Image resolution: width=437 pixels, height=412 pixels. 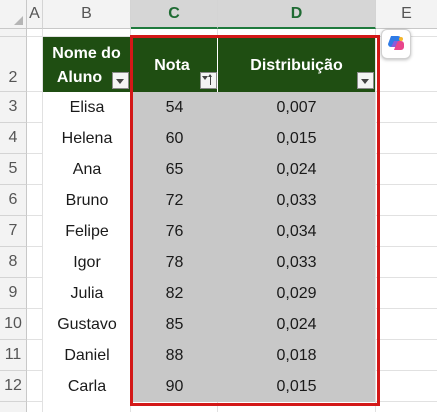 What do you see at coordinates (13, 64) in the screenshot?
I see `row-header-2: 2` at bounding box center [13, 64].